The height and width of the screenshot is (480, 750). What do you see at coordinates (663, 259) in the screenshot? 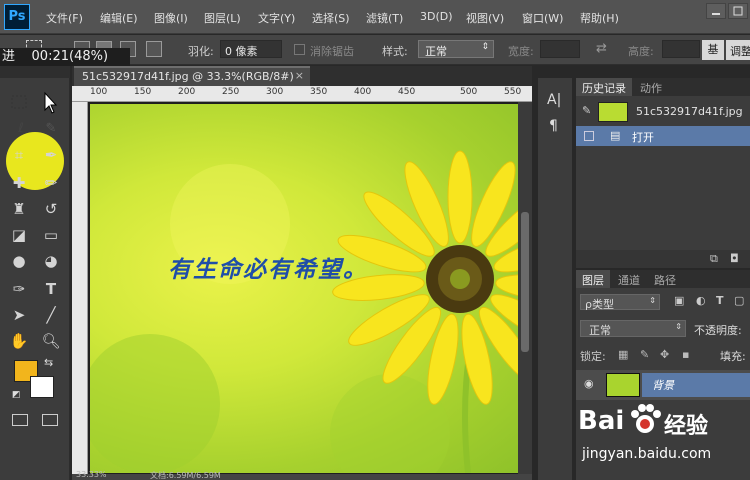
I see `history-footer: ⧉ ◘` at bounding box center [663, 259].